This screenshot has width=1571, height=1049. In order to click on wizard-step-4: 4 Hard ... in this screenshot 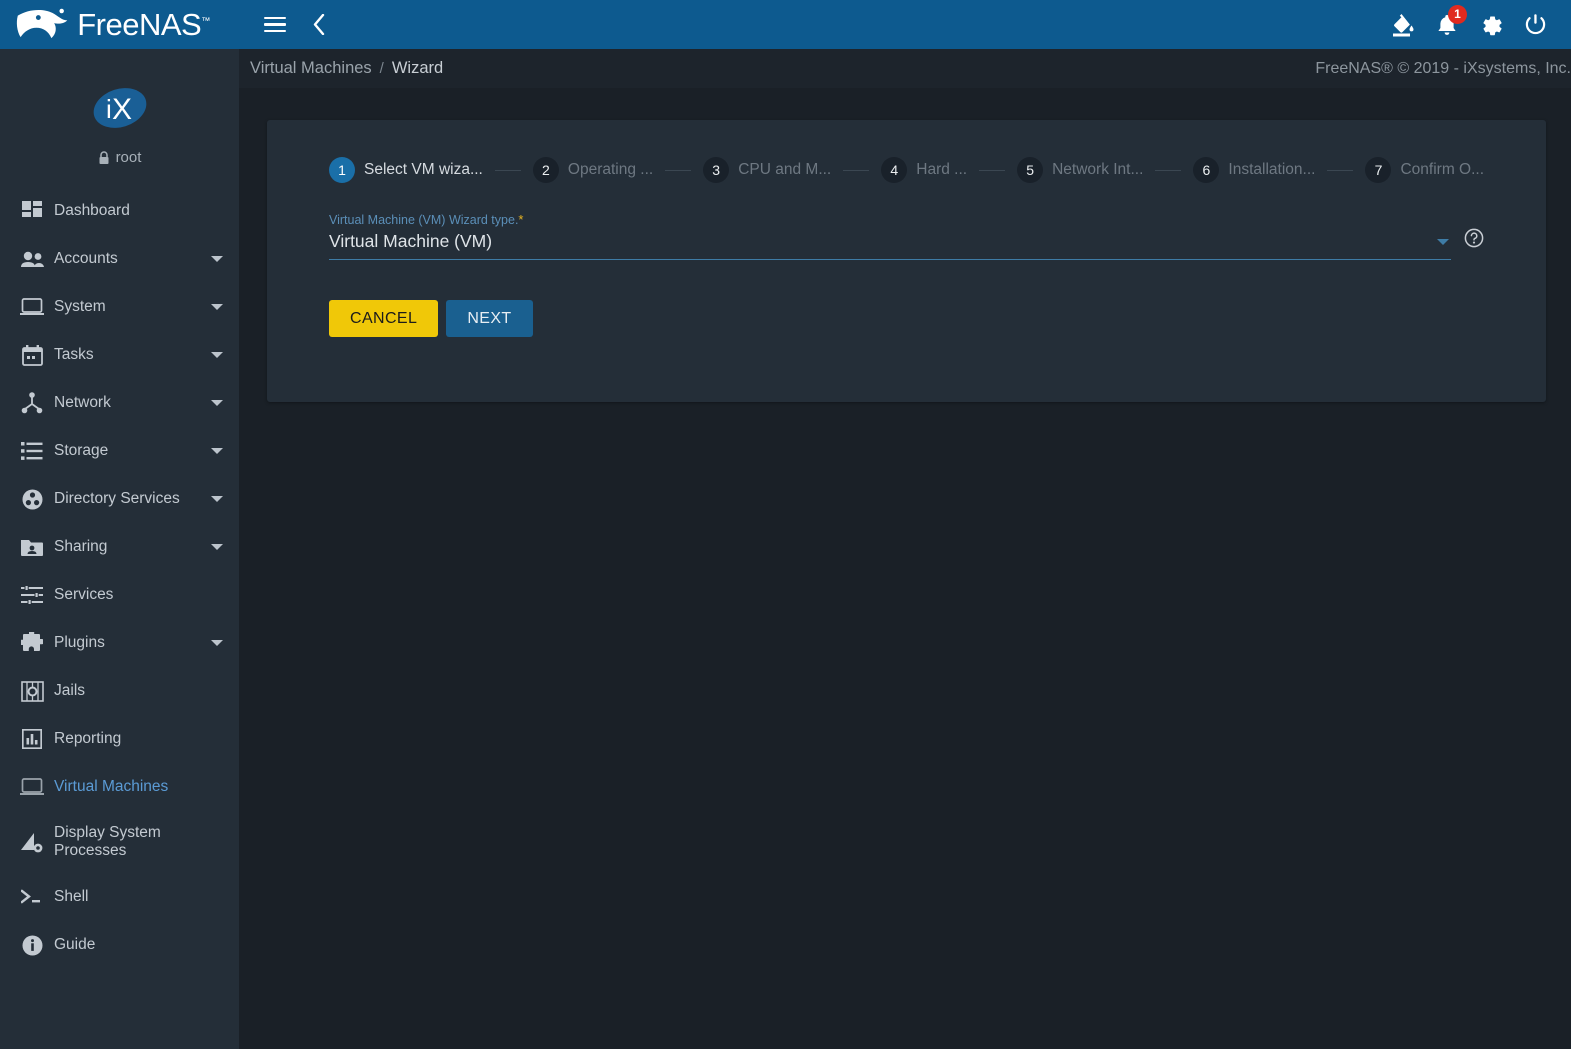, I will do `click(924, 170)`.